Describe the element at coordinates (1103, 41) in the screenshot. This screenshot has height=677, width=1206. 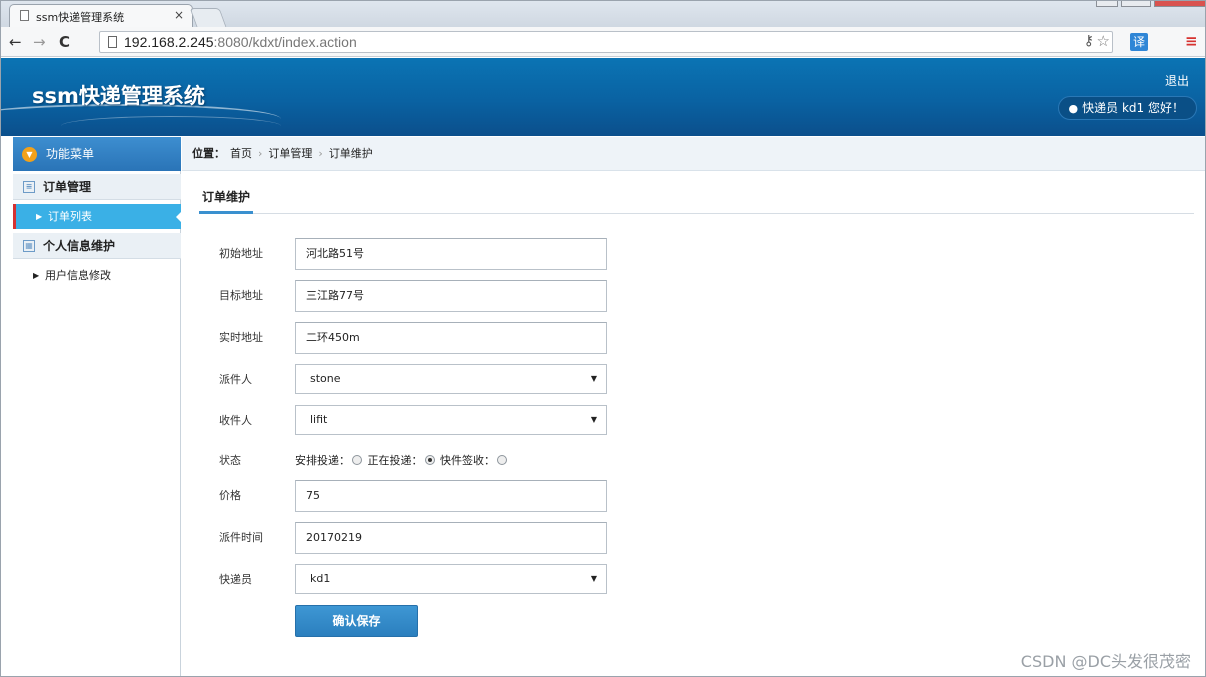
I see `star-icon: ☆` at that location.